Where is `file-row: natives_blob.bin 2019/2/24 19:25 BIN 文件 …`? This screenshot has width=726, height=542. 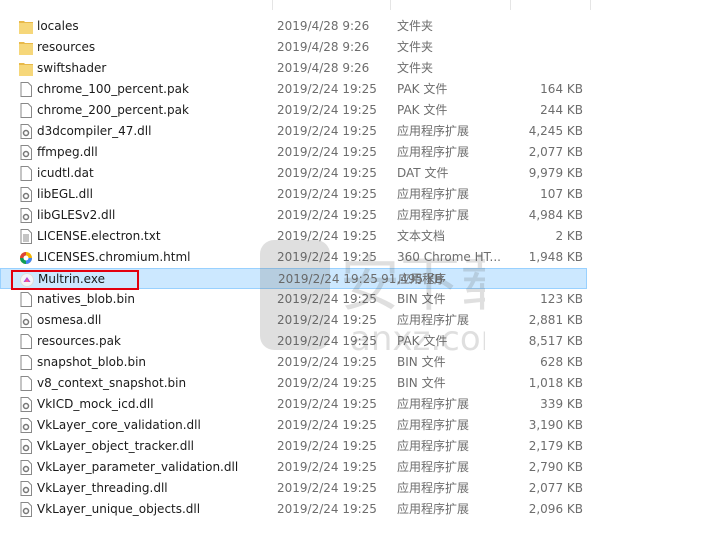 file-row: natives_blob.bin 2019/2/24 19:25 BIN 文件 … is located at coordinates (363, 299).